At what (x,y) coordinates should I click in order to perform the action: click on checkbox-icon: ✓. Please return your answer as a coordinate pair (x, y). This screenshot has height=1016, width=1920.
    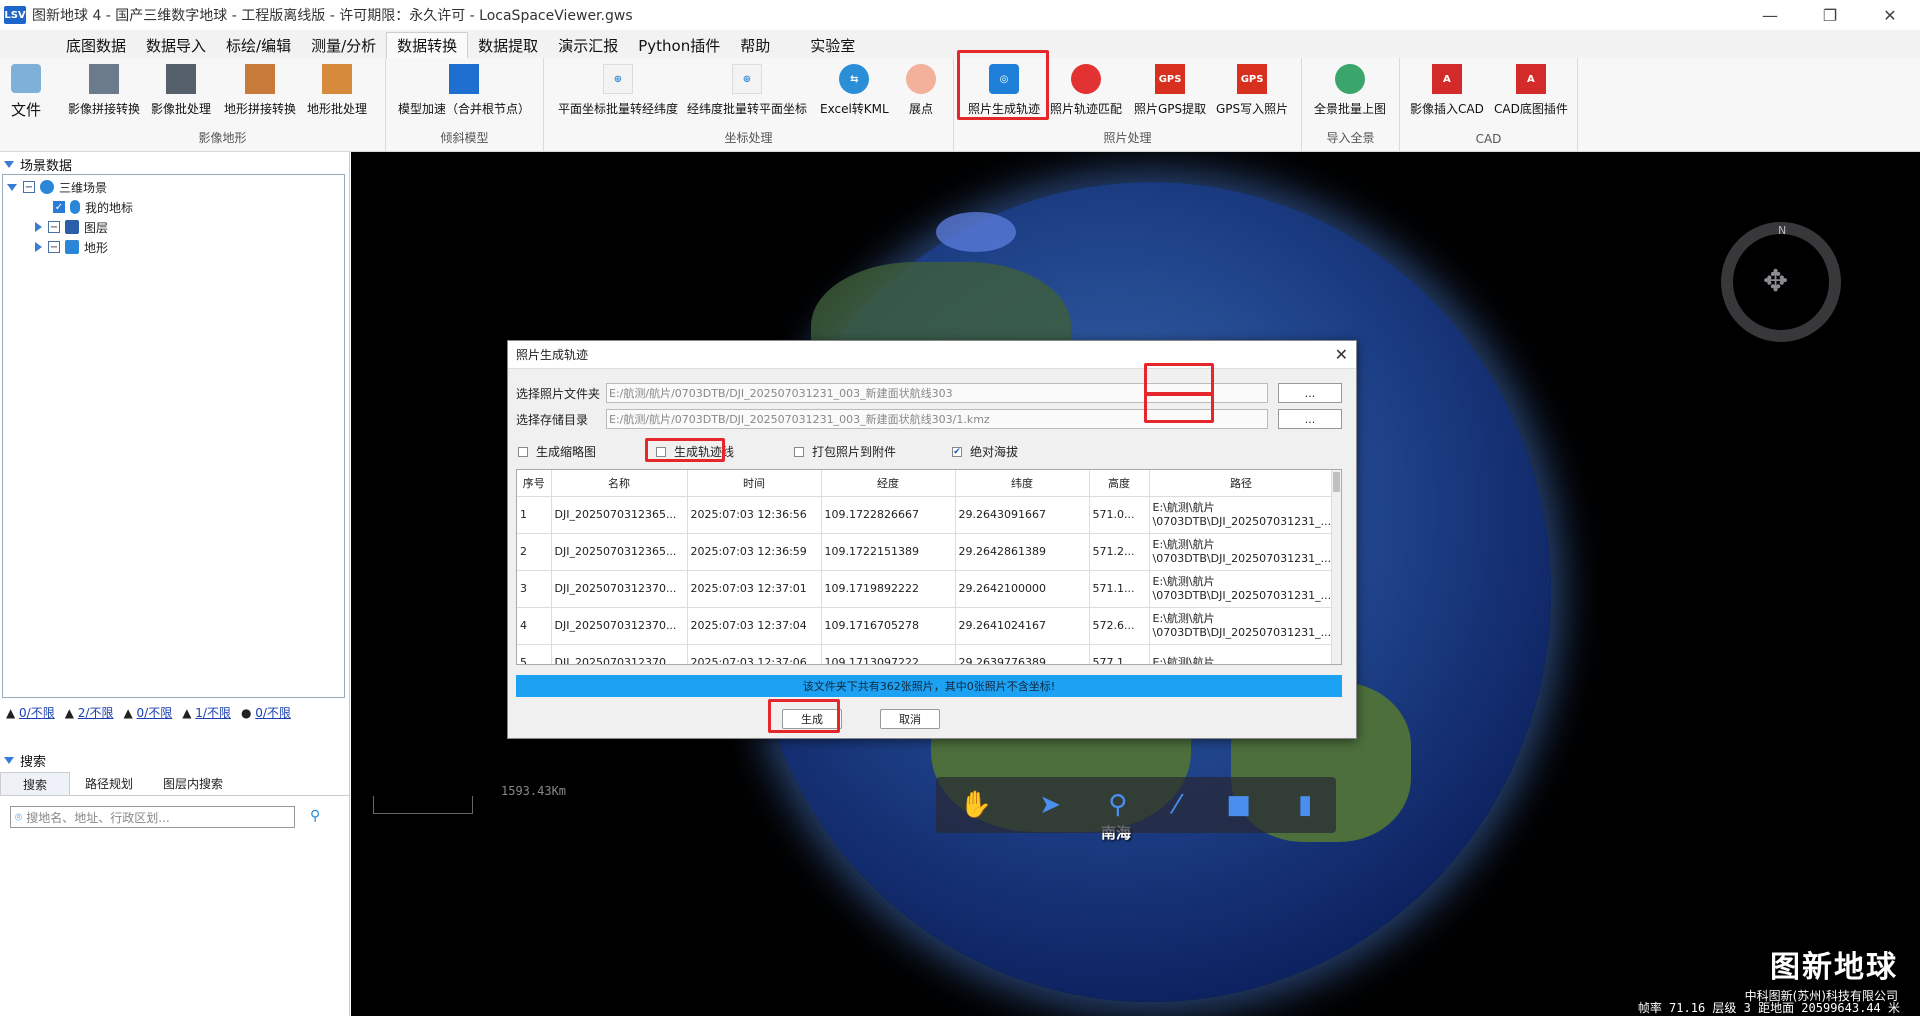
    Looking at the image, I should click on (59, 207).